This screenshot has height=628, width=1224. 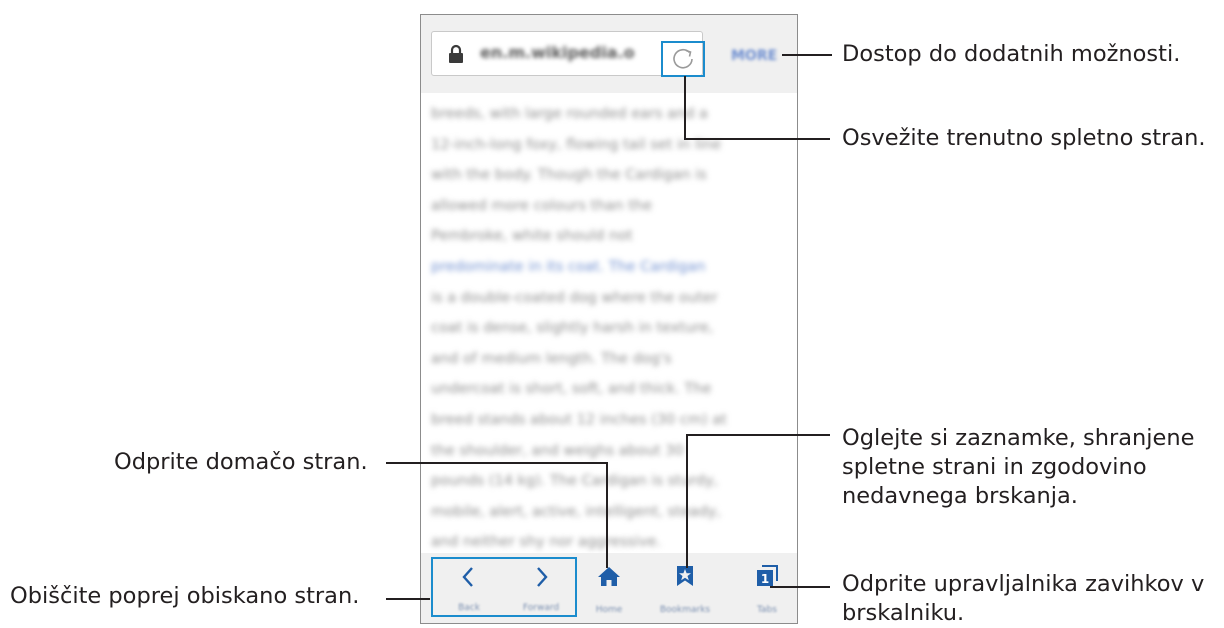 I want to click on callout-line-tabs, so click(x=800, y=587).